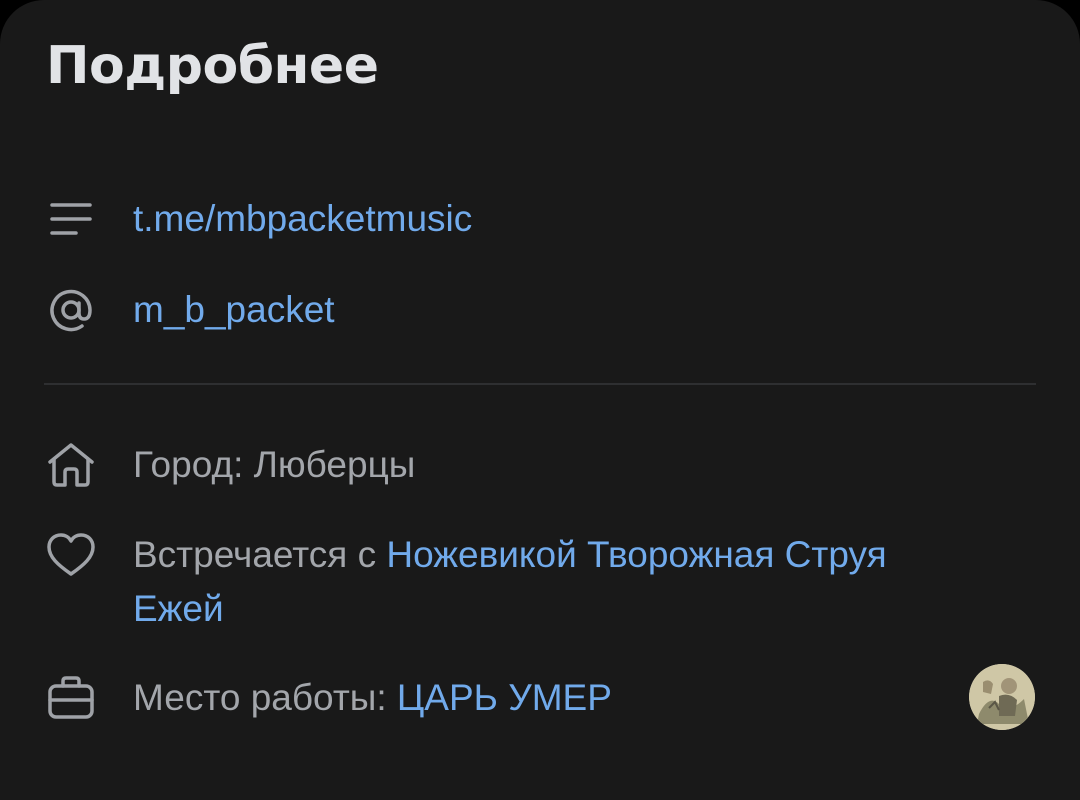  What do you see at coordinates (71, 310) in the screenshot?
I see `at-sign-icon` at bounding box center [71, 310].